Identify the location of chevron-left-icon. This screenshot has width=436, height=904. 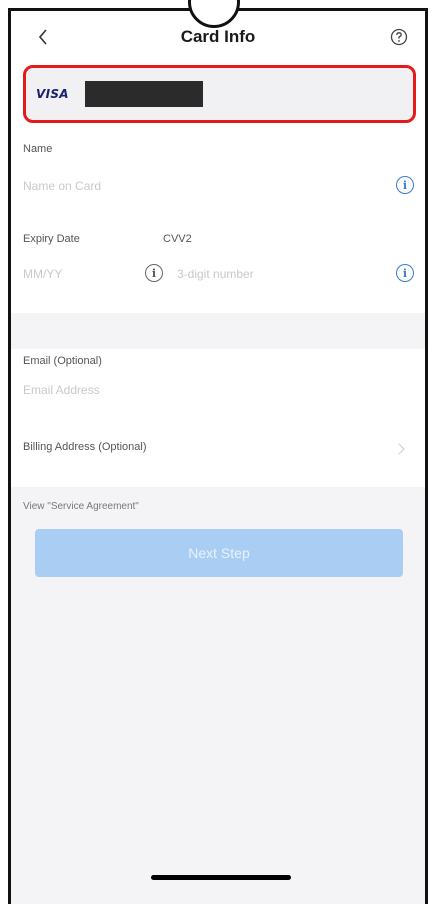
(42, 37).